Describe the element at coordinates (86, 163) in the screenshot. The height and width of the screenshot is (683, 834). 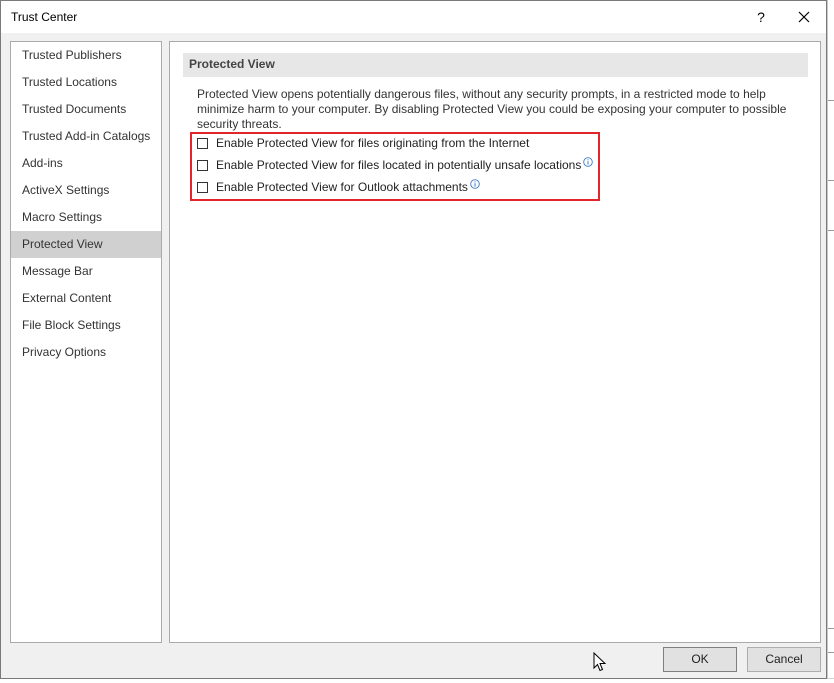
I see `sidebar-item-add-ins: Add-ins` at that location.